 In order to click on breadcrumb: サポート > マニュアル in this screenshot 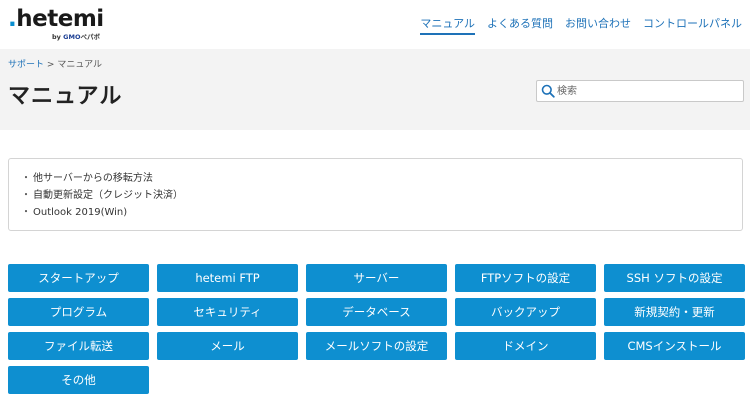, I will do `click(55, 63)`.